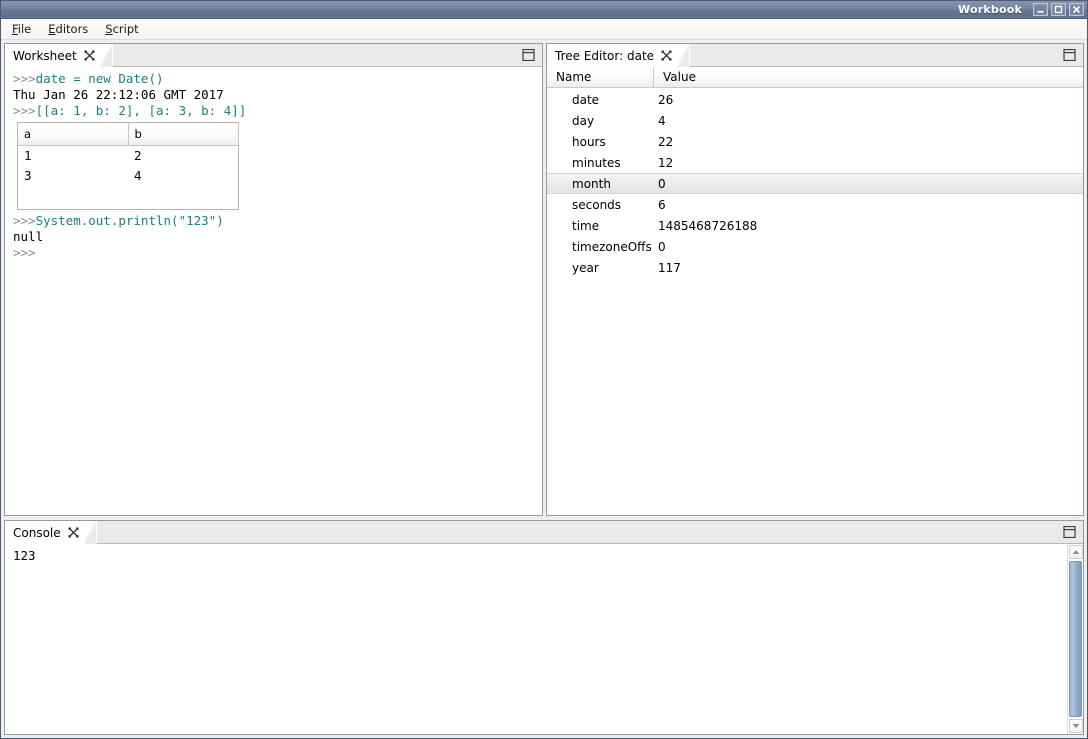 This screenshot has width=1088, height=739. I want to click on console-tabstrip: Console, so click(544, 532).